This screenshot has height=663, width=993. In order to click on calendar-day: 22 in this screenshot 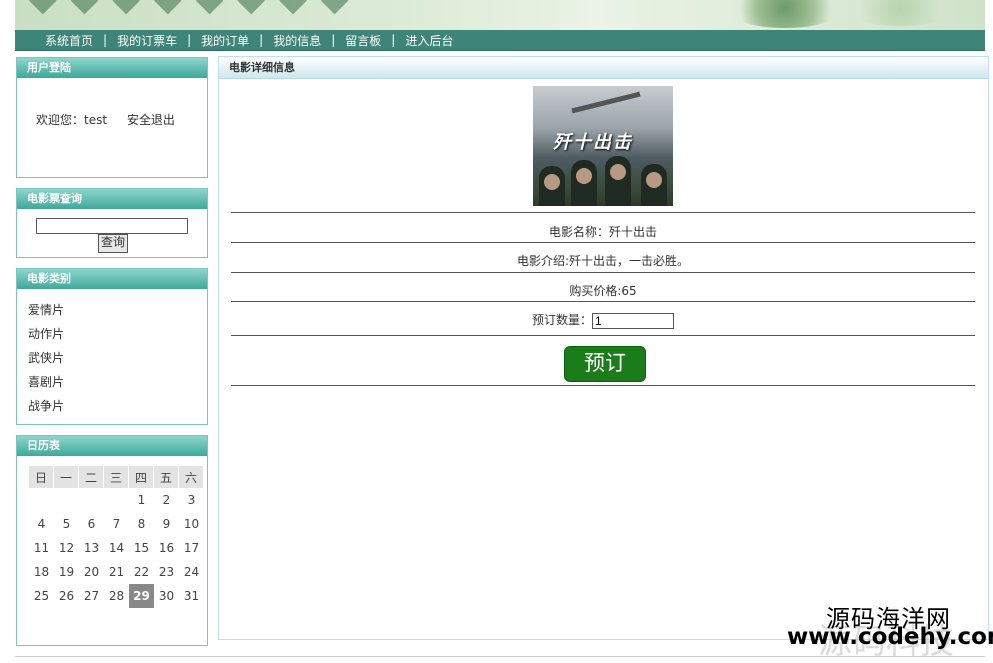, I will do `click(141, 572)`.